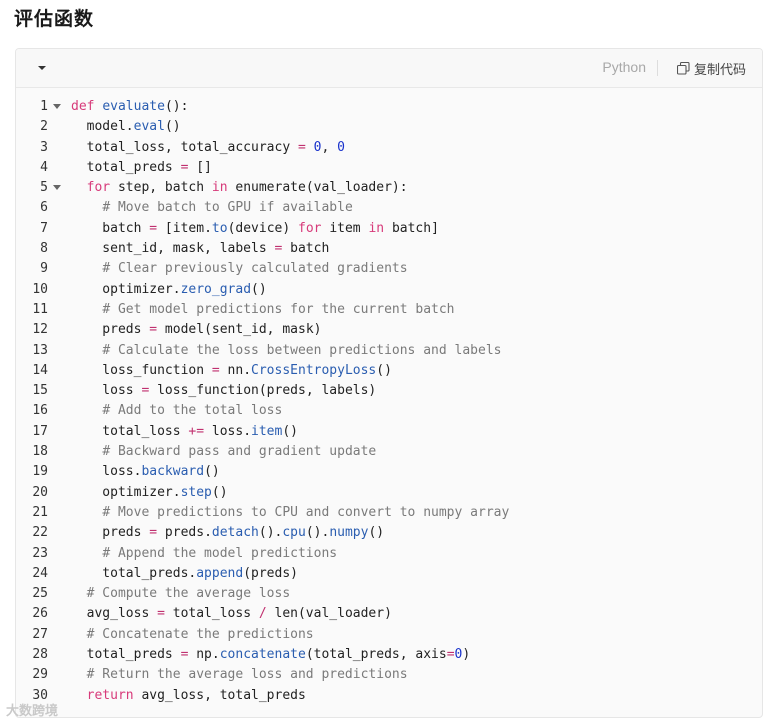 The image size is (774, 726). I want to click on line-number: 27, so click(40, 634).